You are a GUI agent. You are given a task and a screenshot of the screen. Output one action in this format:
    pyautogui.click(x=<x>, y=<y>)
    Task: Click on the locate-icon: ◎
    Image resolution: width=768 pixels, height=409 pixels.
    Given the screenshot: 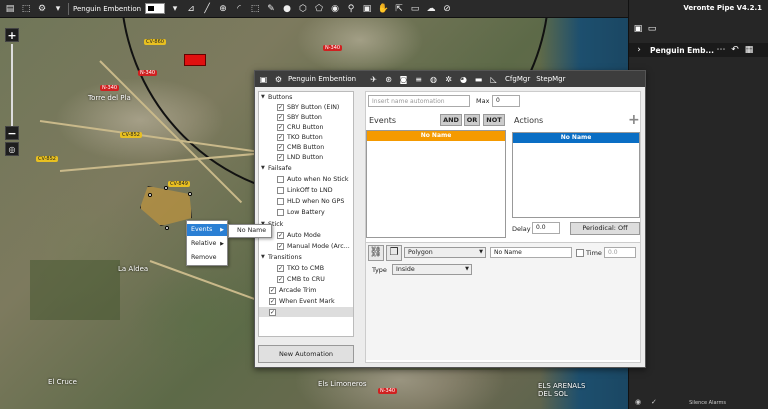 What is the action you would take?
    pyautogui.click(x=12, y=149)
    